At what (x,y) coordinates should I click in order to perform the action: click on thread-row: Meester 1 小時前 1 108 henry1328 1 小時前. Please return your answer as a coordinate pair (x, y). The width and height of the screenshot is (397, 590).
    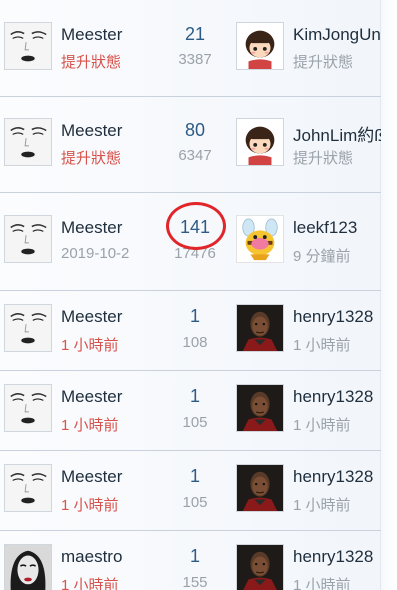
    Looking at the image, I should click on (190, 330).